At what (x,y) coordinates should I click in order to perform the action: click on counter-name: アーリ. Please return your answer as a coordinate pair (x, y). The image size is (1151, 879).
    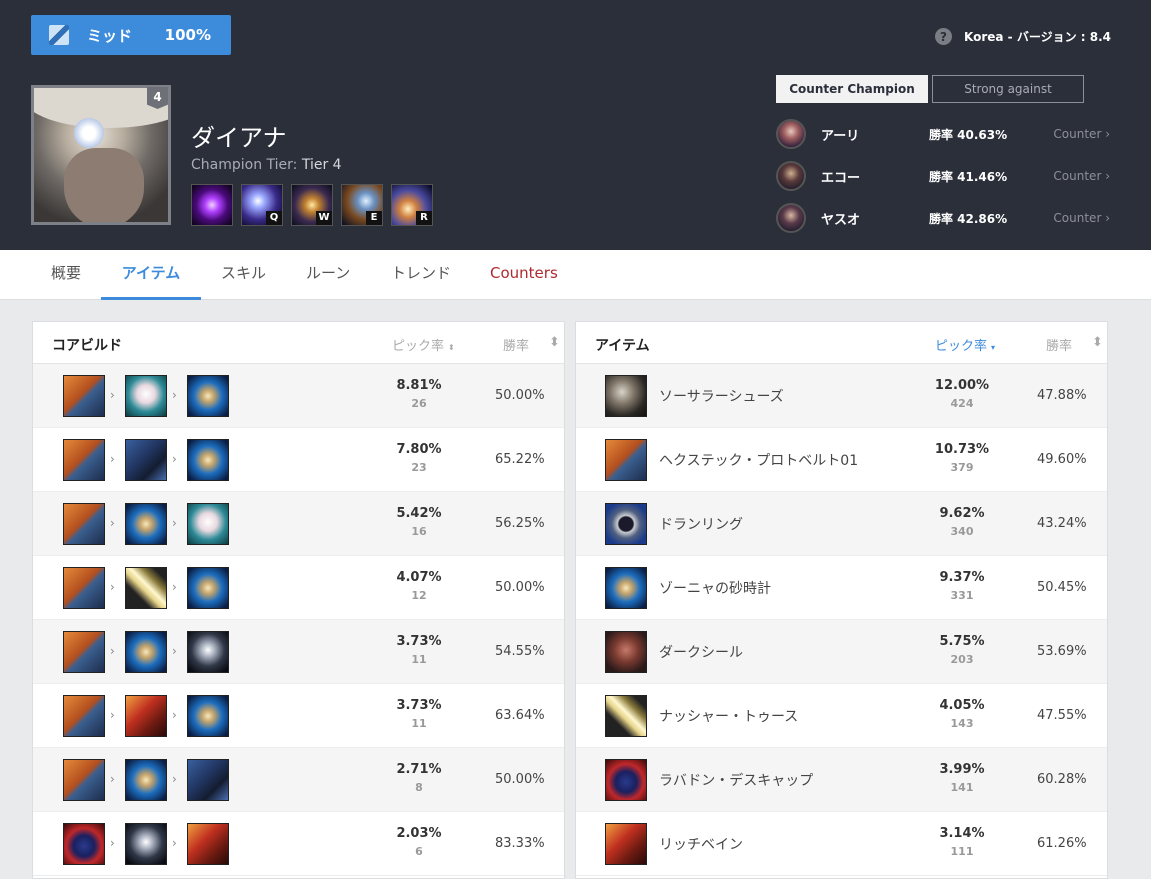
    Looking at the image, I should click on (840, 134).